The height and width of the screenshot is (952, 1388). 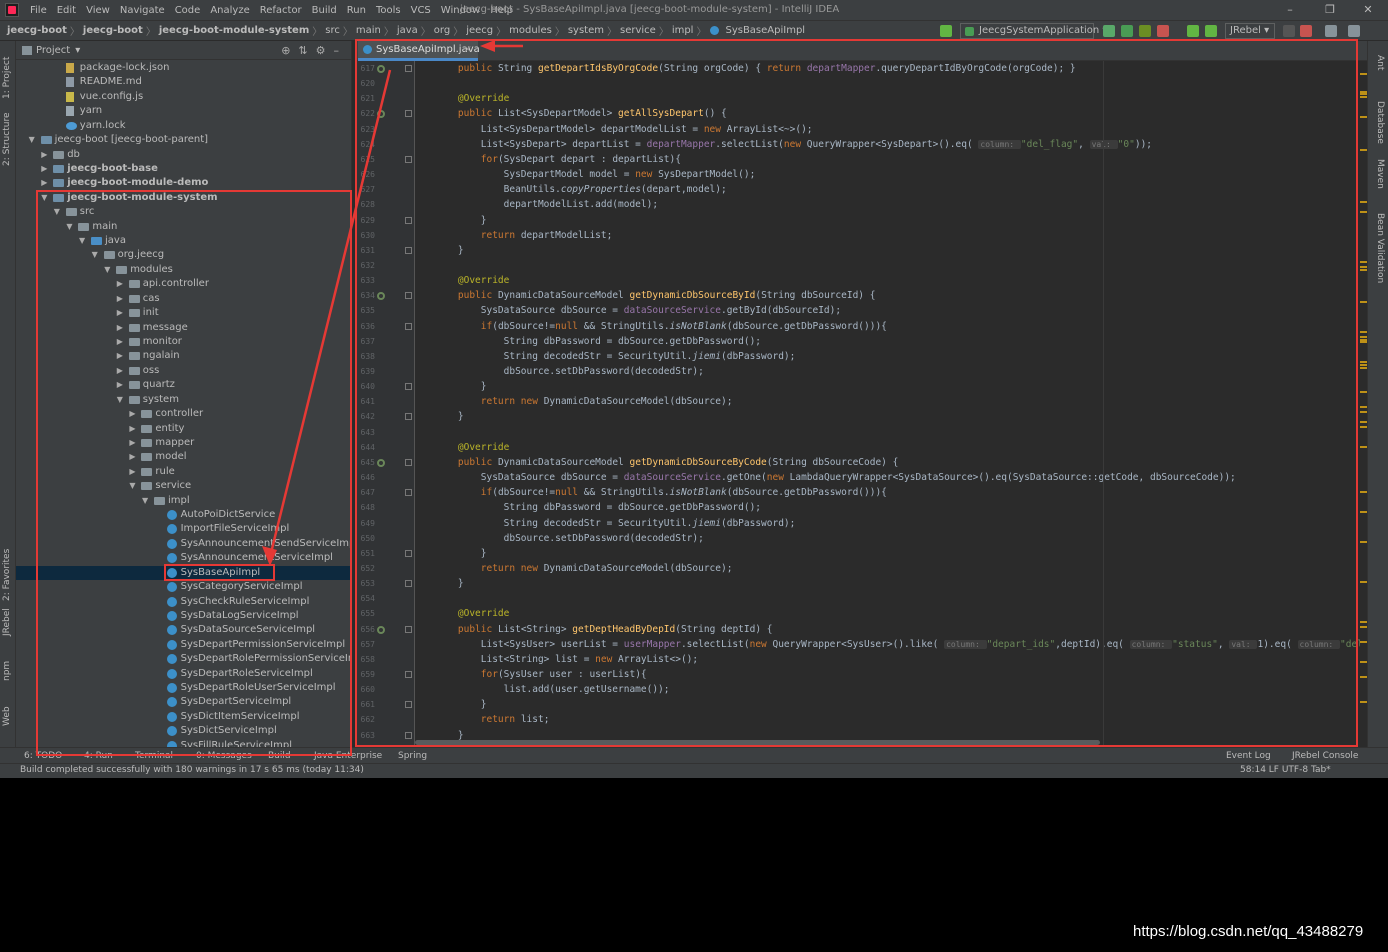 What do you see at coordinates (183, 227) in the screenshot?
I see `tree-item: ▼ main` at bounding box center [183, 227].